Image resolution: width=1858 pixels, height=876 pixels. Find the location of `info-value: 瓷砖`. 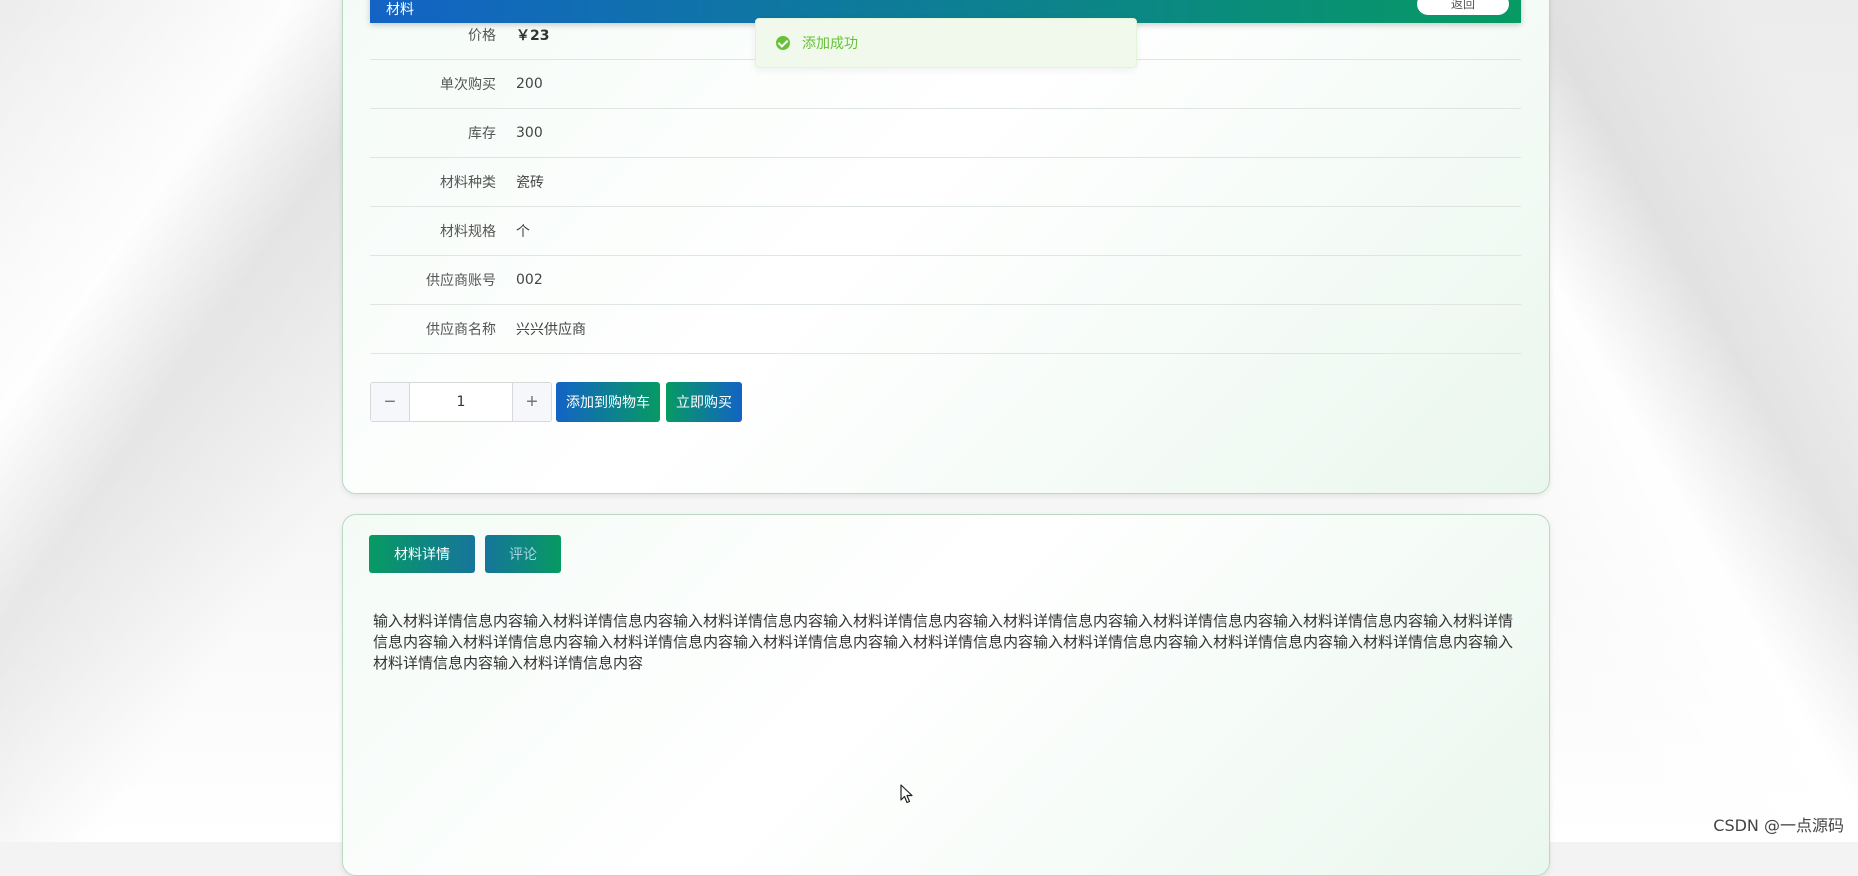

info-value: 瓷砖 is located at coordinates (530, 183).